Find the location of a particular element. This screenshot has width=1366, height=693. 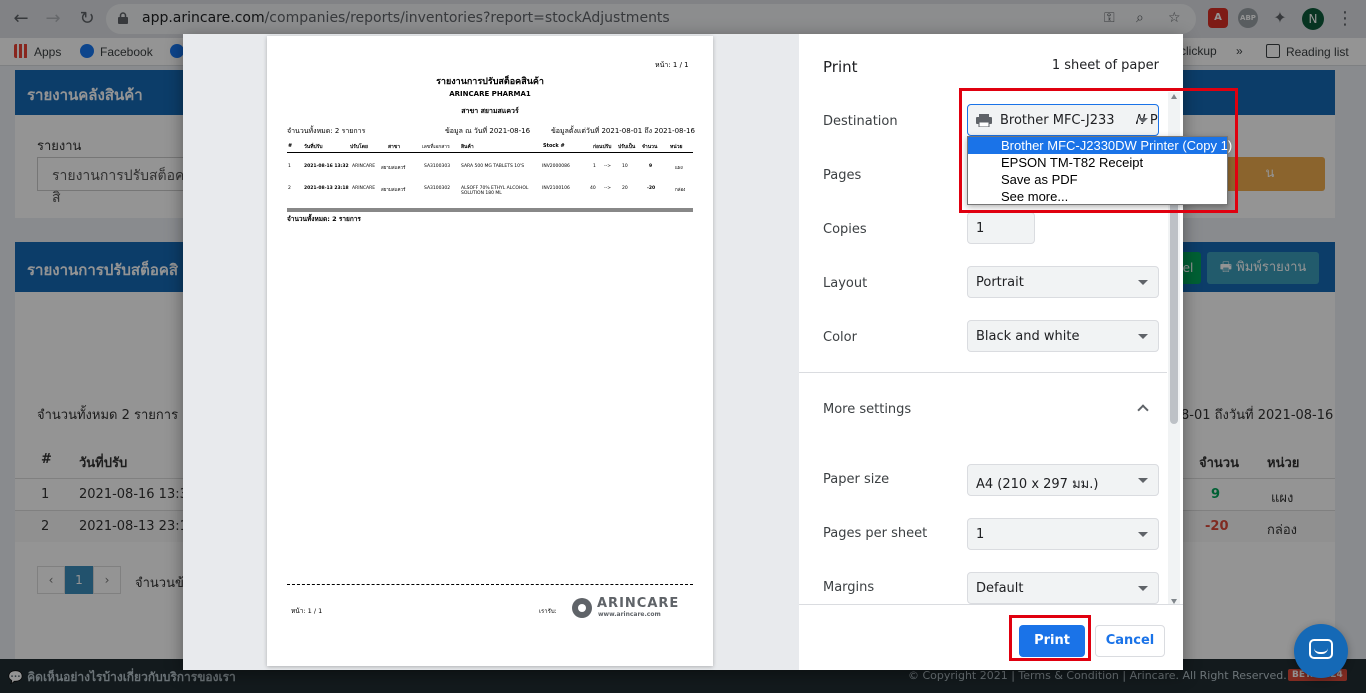

chat-launcher is located at coordinates (1321, 651).